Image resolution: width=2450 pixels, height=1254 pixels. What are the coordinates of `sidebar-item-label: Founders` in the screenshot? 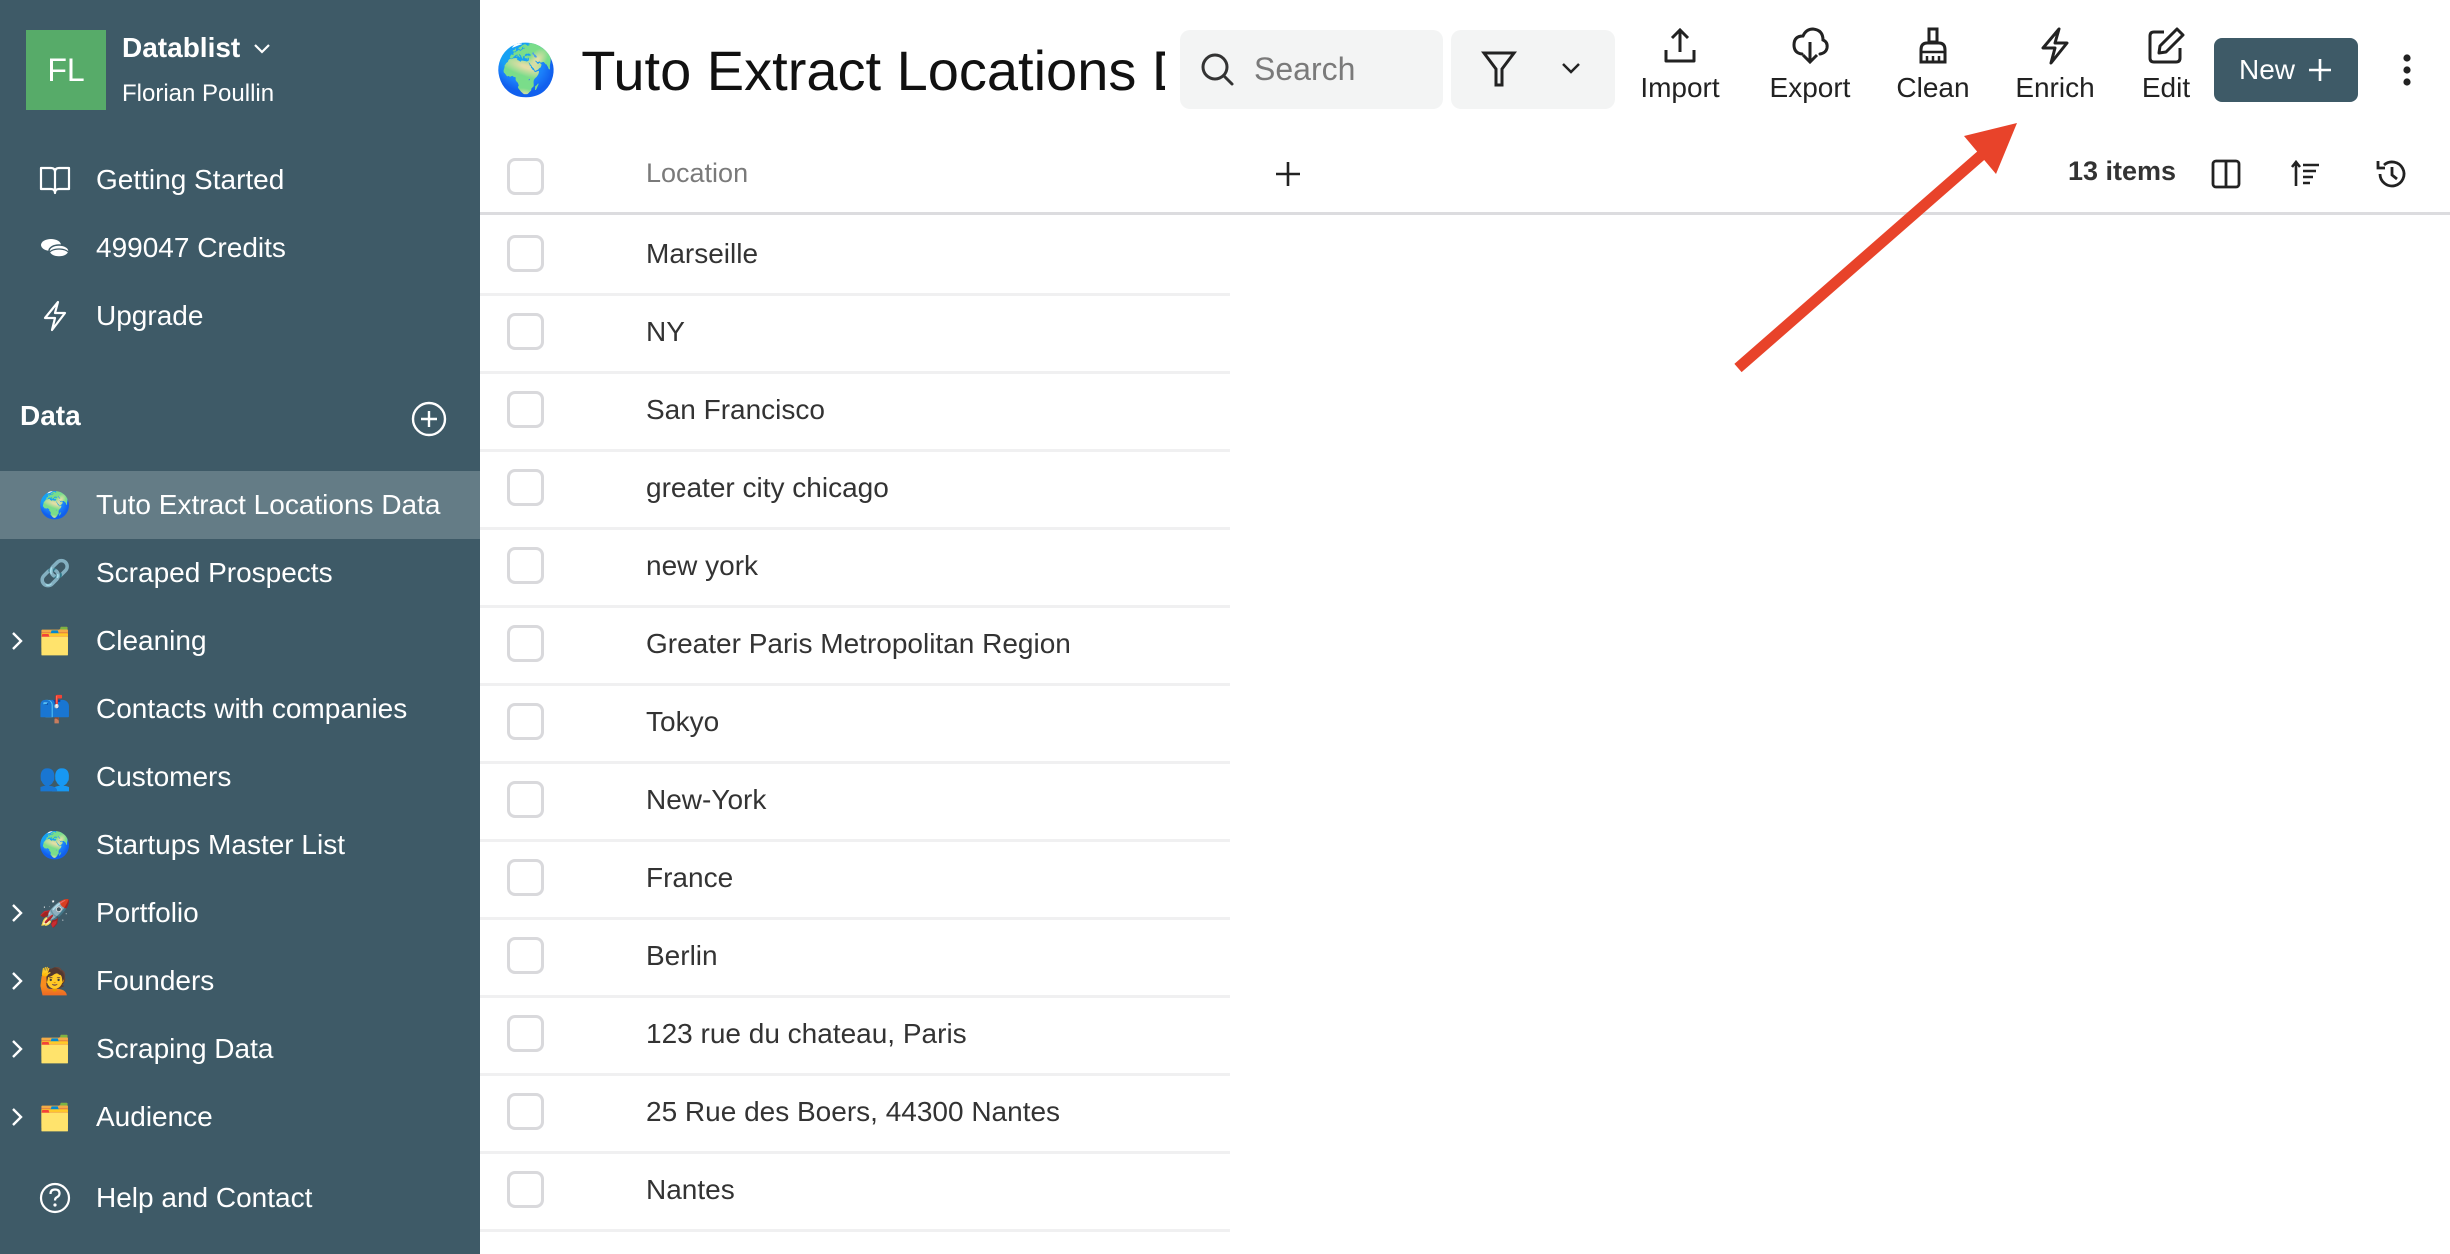 It's located at (155, 980).